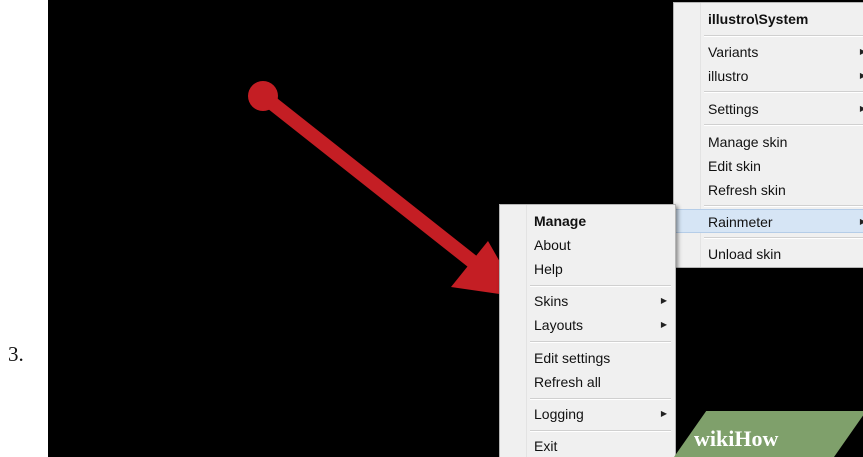 The image size is (863, 457). I want to click on menu-item-settings: Settings ▶, so click(768, 109).